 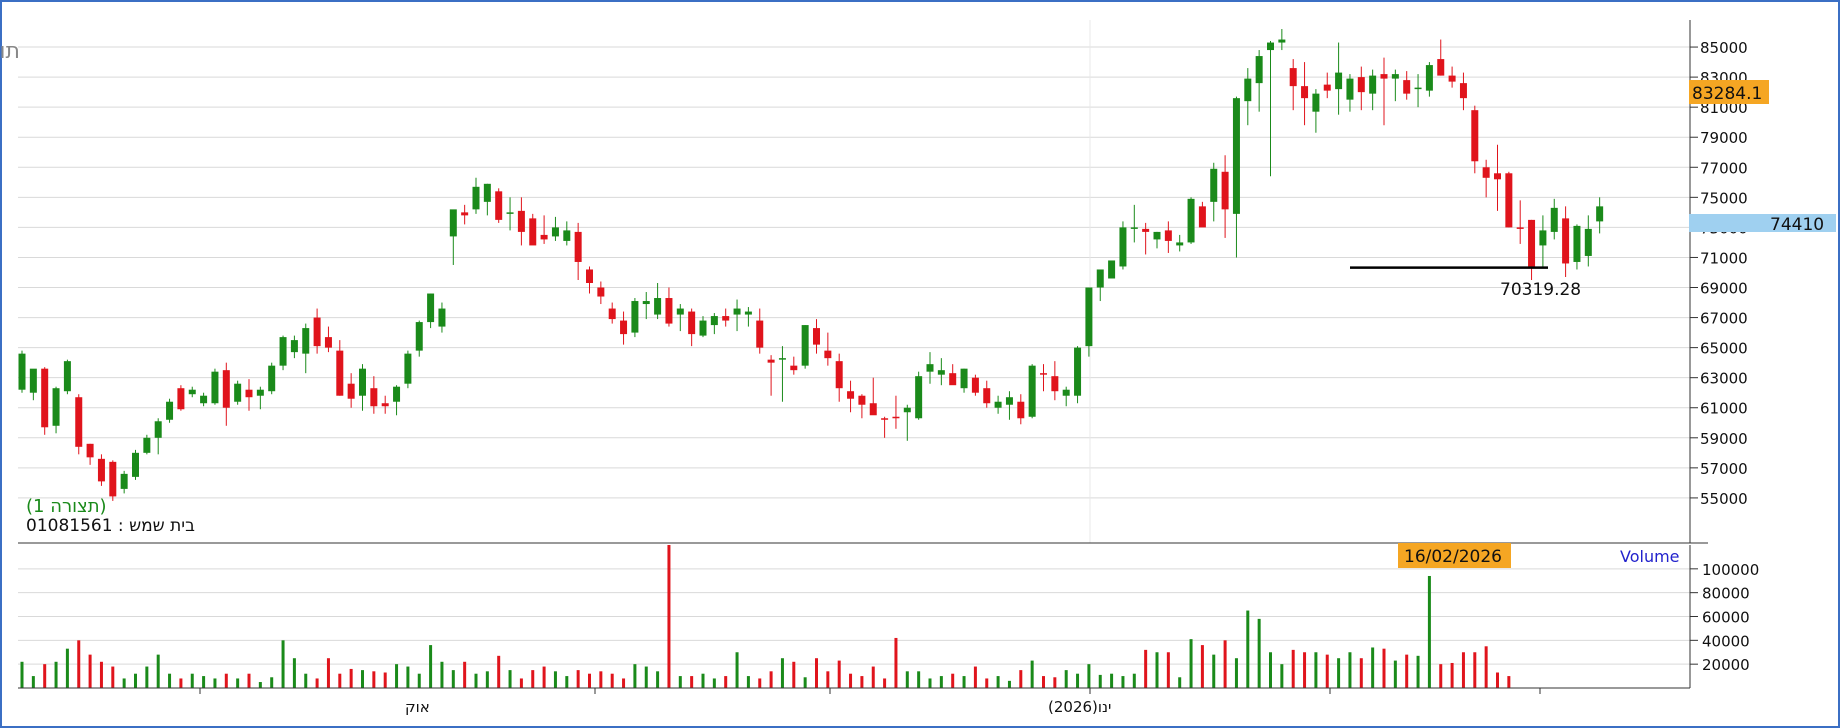 What do you see at coordinates (1079, 707) in the screenshot?
I see `x-label-jan: ינו(2026)` at bounding box center [1079, 707].